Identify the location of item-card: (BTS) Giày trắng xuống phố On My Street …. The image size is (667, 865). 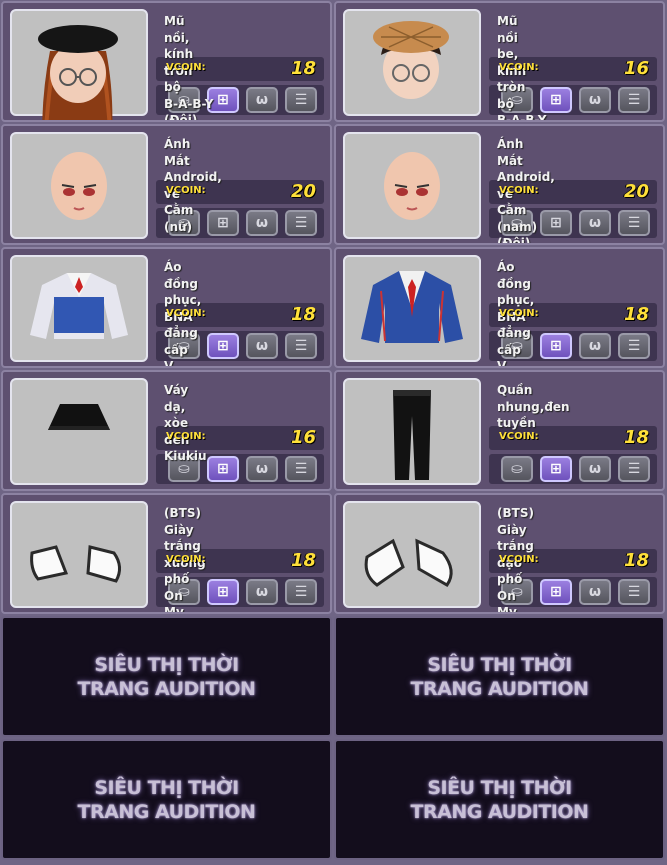
(166, 553).